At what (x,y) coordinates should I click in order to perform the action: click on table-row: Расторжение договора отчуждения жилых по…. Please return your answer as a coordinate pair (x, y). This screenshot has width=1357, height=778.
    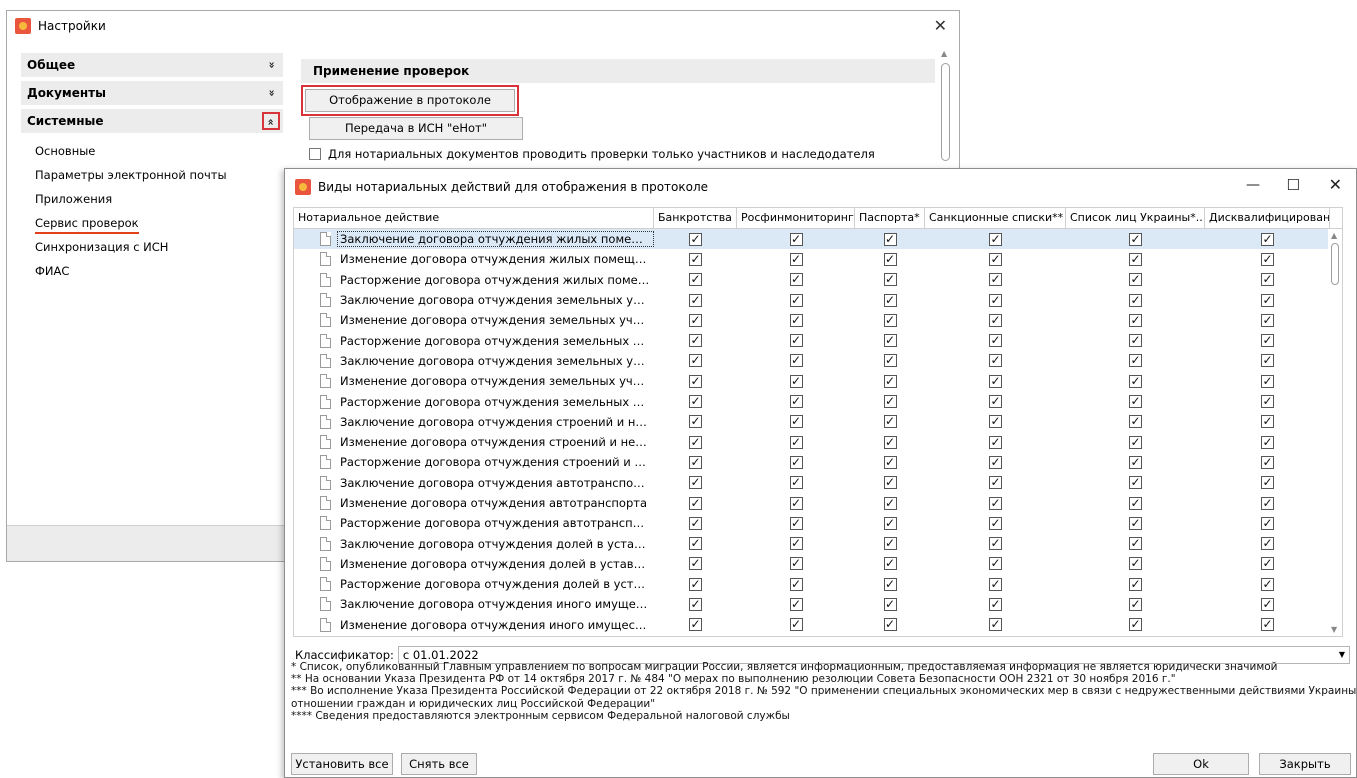
    Looking at the image, I should click on (818, 280).